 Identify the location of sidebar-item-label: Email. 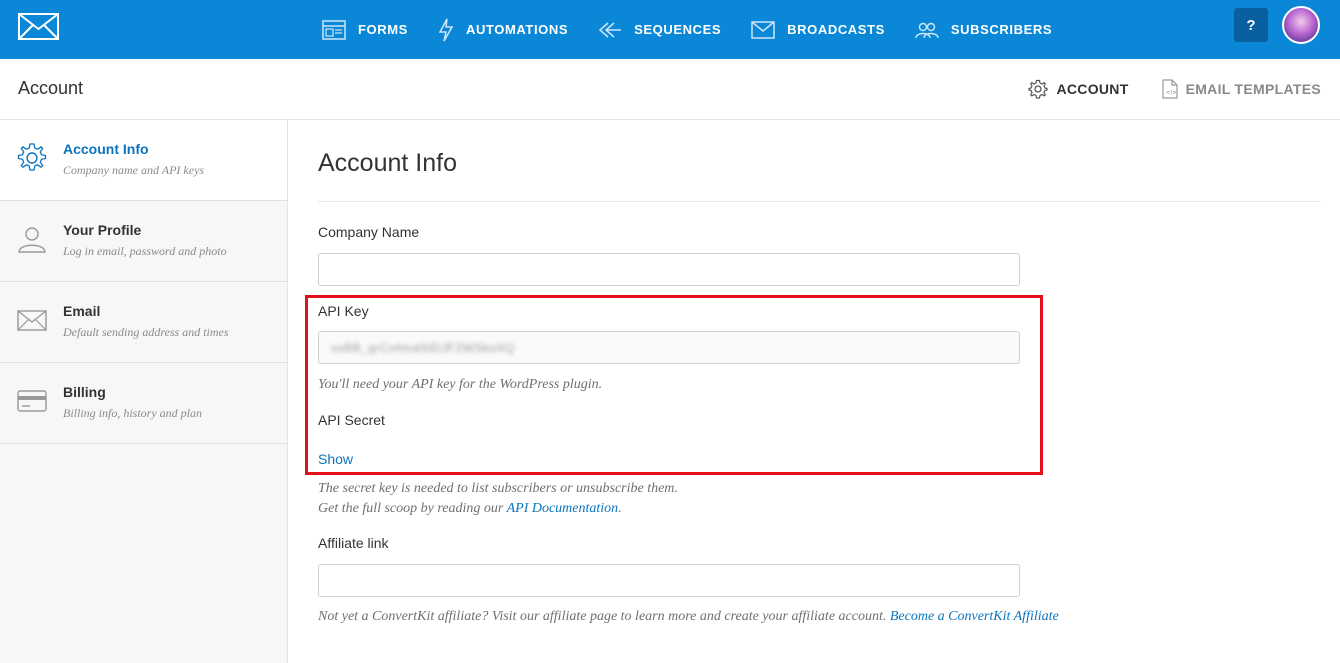
(82, 311).